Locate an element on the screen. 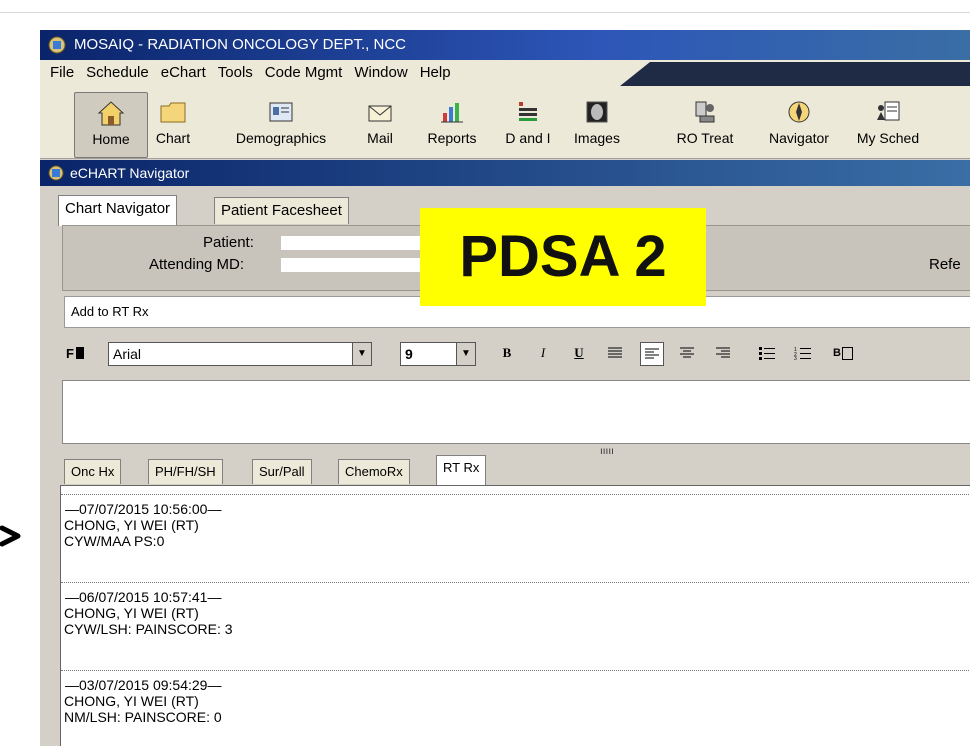  my-sched-button: My Sched is located at coordinates (888, 124).